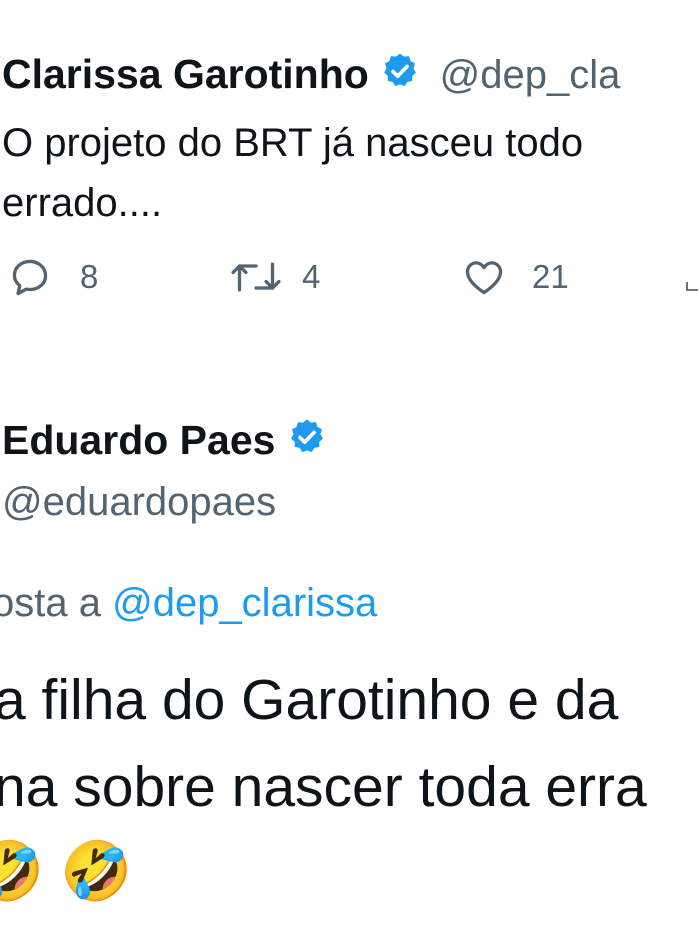 This screenshot has width=699, height=930. Describe the element at coordinates (323, 787) in the screenshot. I see `tweet-text-line-2: na sobre nascer toda erra` at that location.